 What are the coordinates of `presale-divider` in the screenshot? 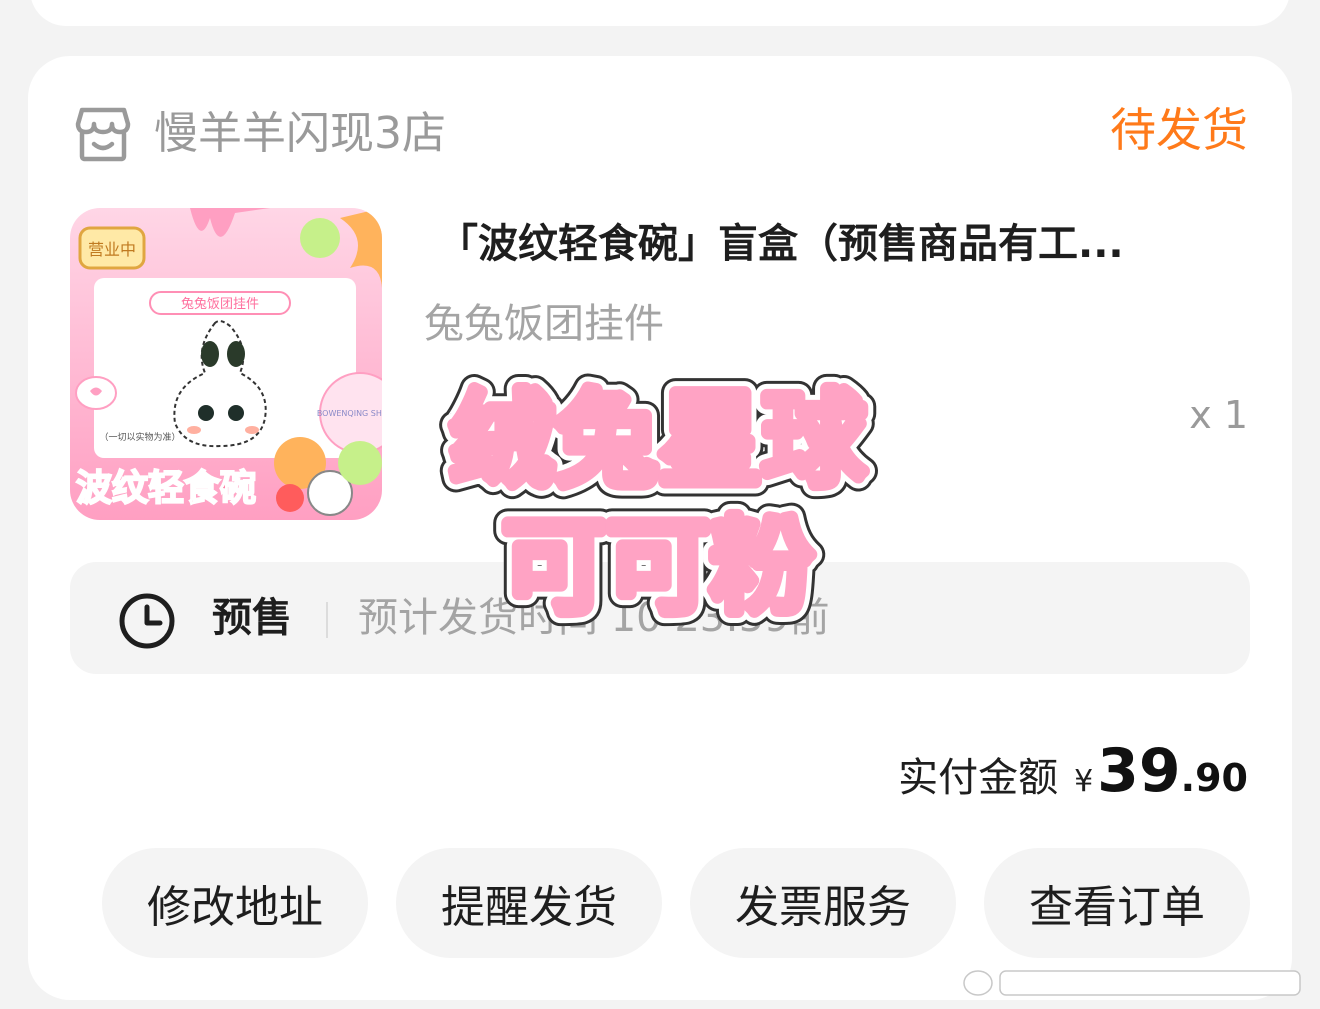 It's located at (327, 620).